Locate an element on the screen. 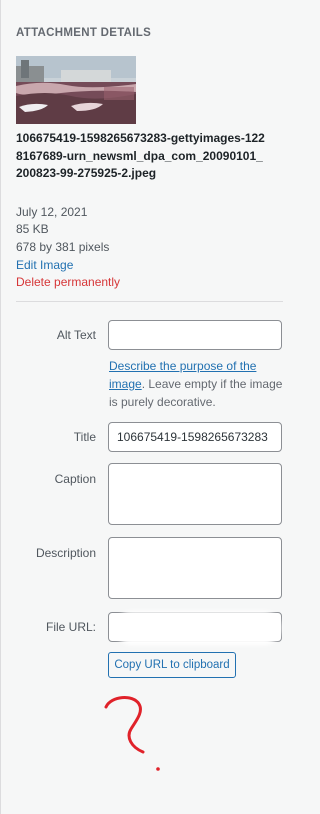 The height and width of the screenshot is (814, 320). image-dimensions: 678 by 381 pixels is located at coordinates (63, 247).